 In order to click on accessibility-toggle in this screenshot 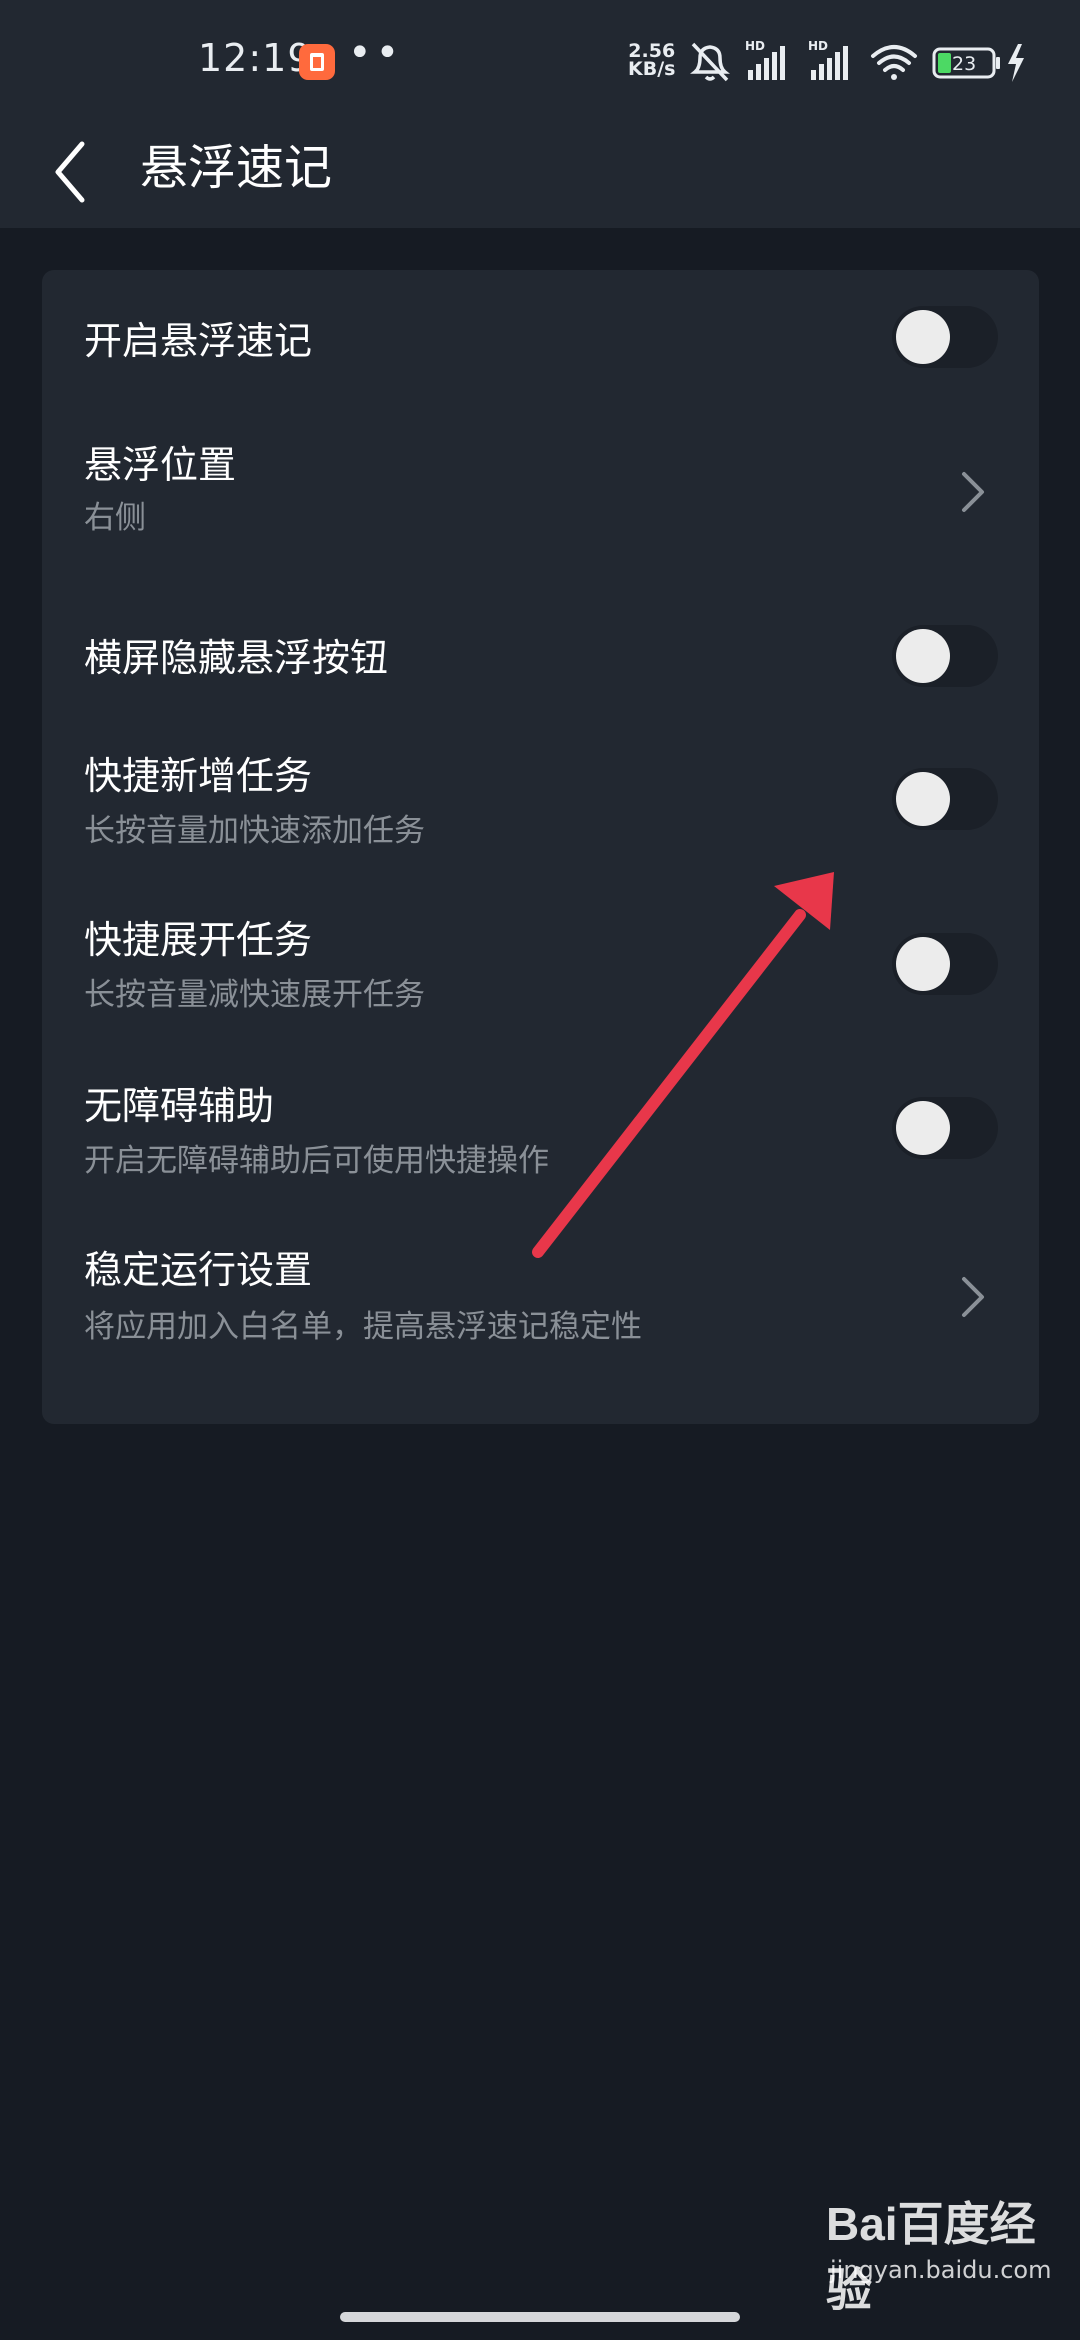, I will do `click(945, 1128)`.